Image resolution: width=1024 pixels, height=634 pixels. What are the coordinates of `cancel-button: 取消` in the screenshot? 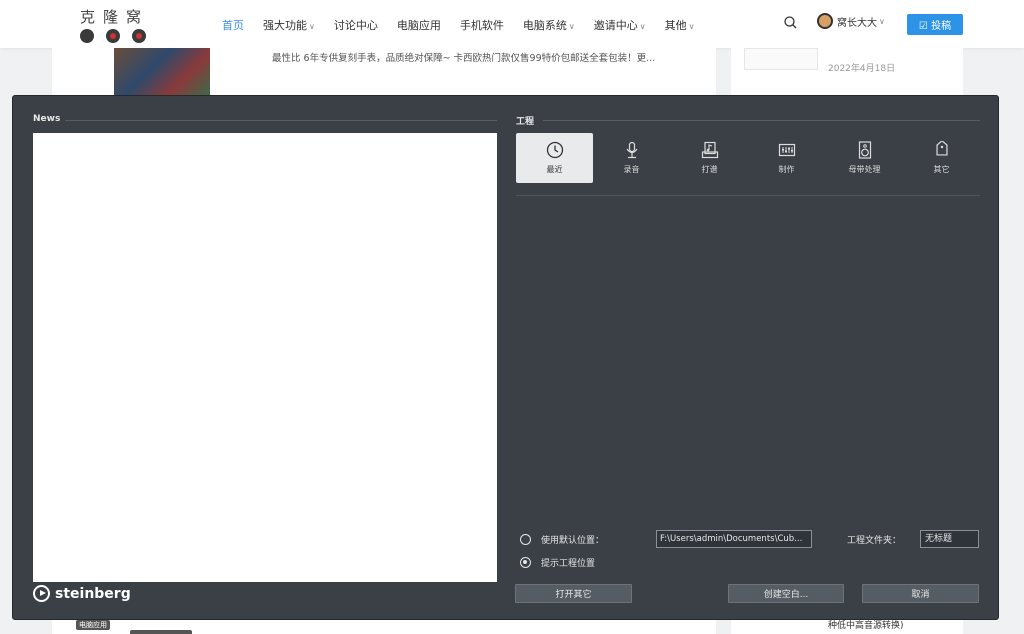 It's located at (920, 593).